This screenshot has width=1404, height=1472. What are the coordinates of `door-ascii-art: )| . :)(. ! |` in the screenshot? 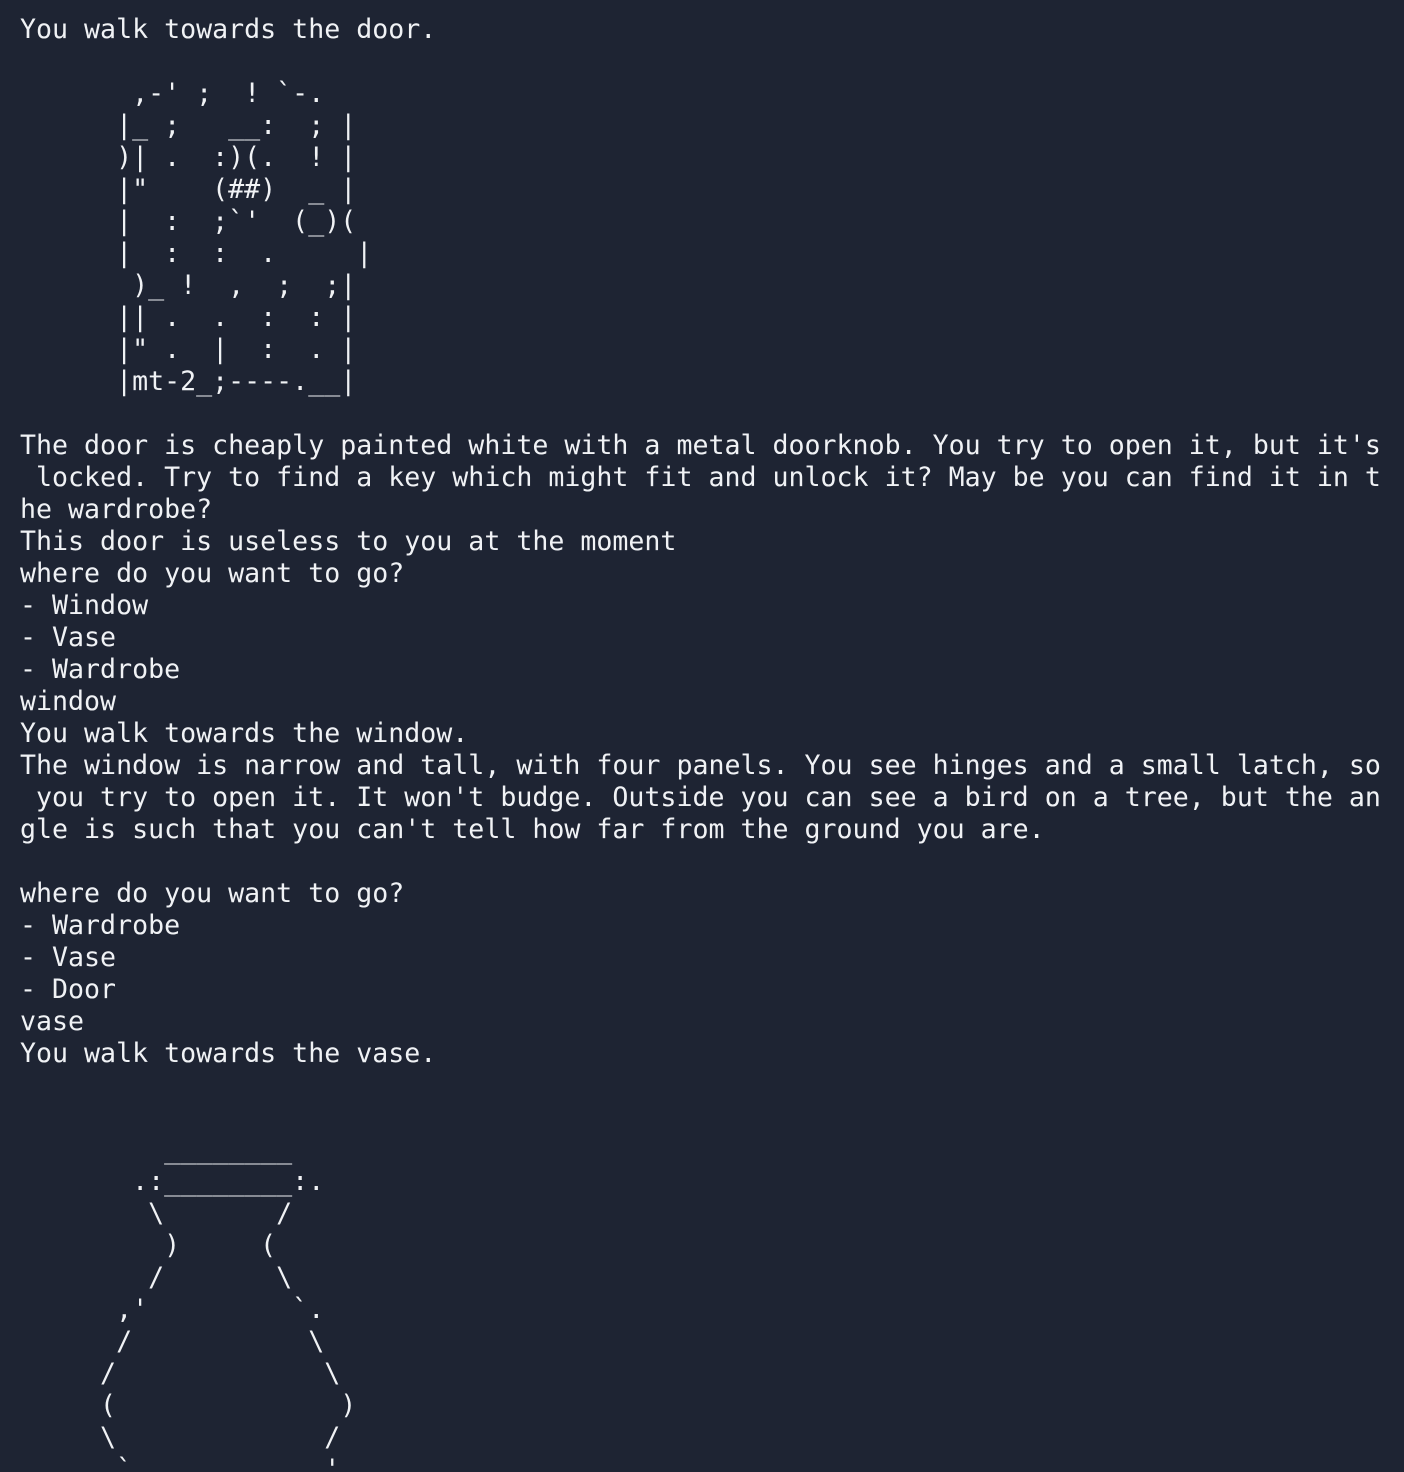 It's located at (188, 157).